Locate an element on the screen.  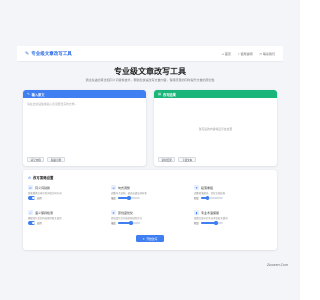
nav-item-home: ⌂首页 is located at coordinates (226, 54).